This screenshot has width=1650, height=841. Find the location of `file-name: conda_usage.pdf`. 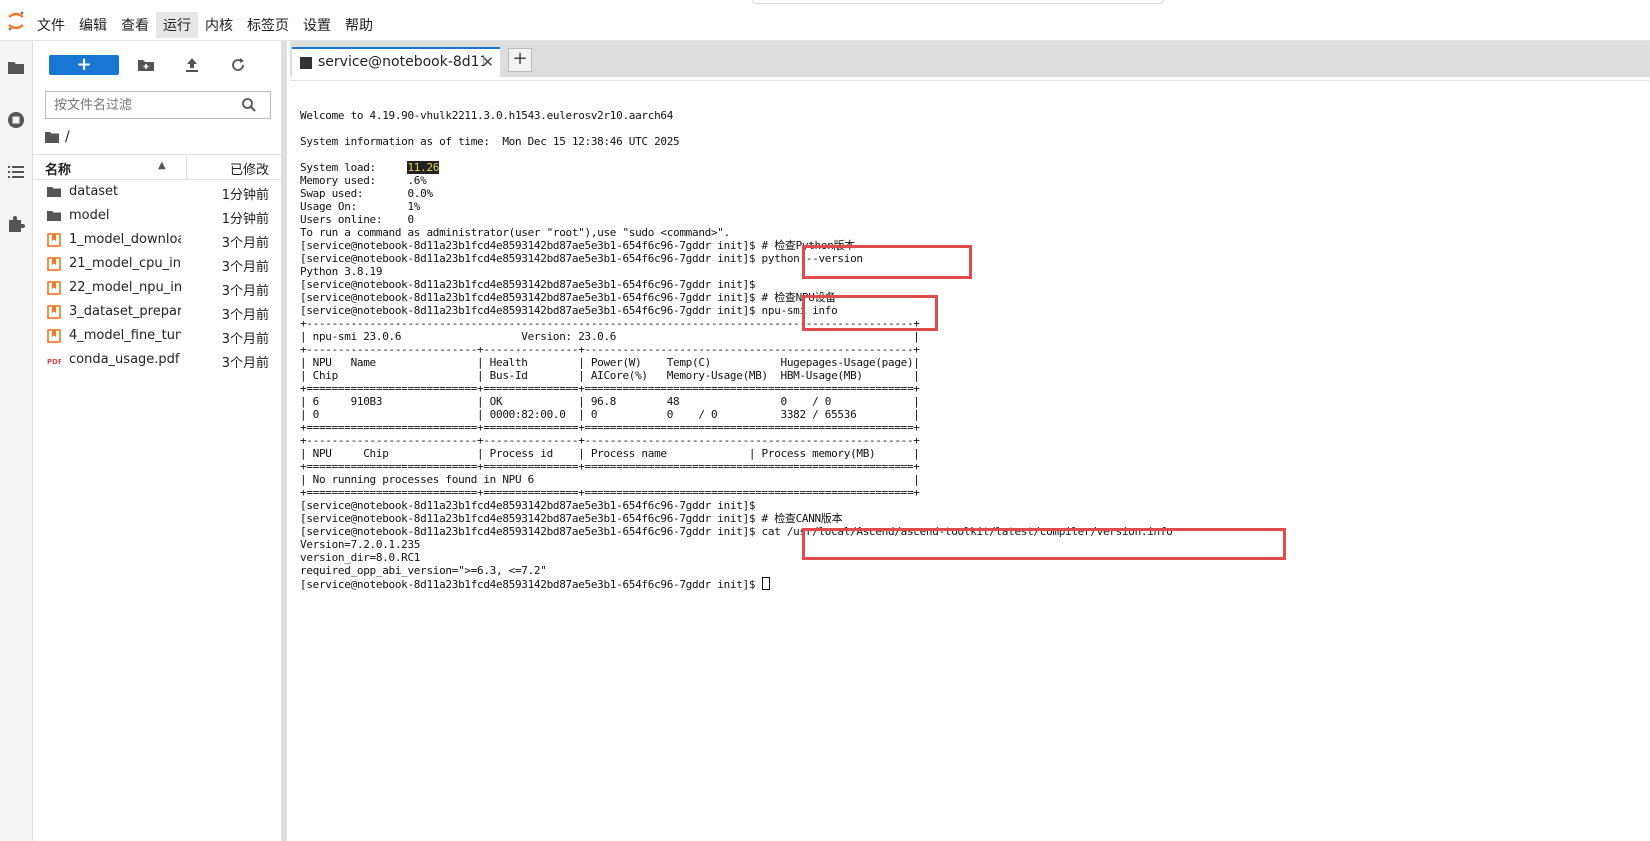

file-name: conda_usage.pdf is located at coordinates (124, 359).